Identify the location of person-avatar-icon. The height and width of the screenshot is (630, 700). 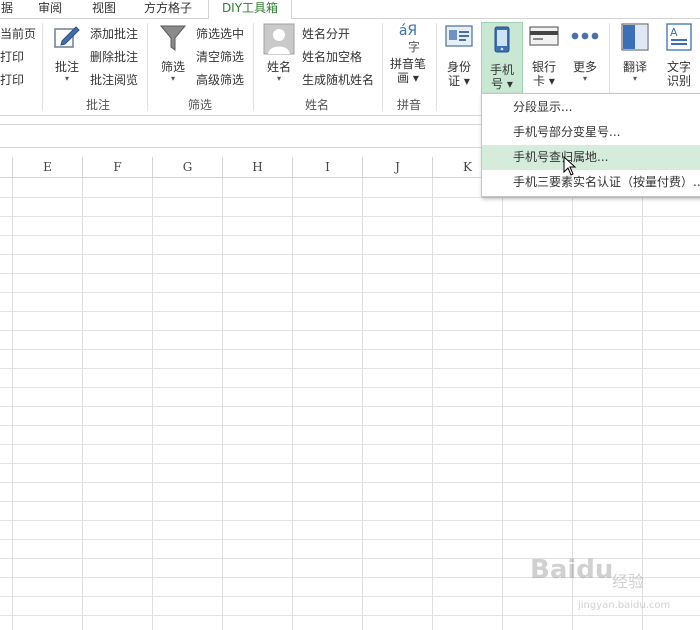
(279, 39).